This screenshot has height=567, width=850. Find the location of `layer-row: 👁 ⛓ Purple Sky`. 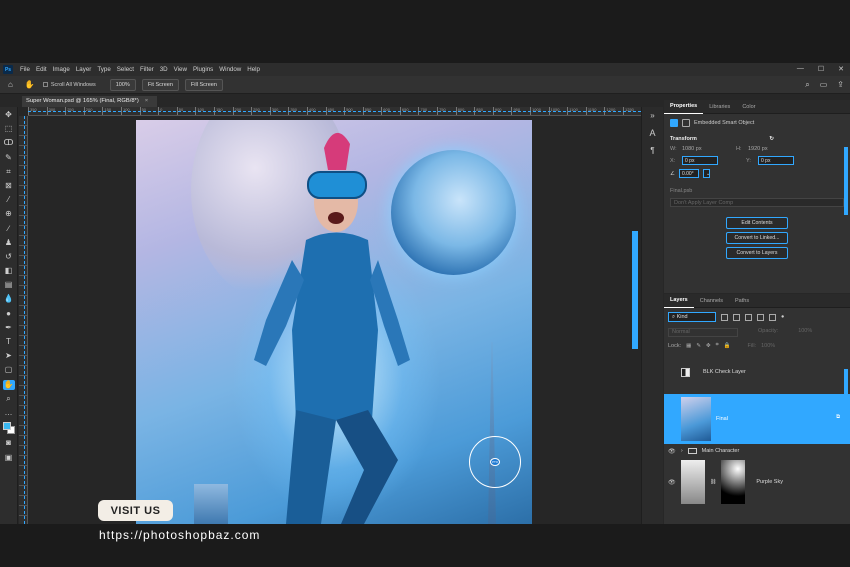

layer-row: 👁 ⛓ Purple Sky is located at coordinates (757, 482).